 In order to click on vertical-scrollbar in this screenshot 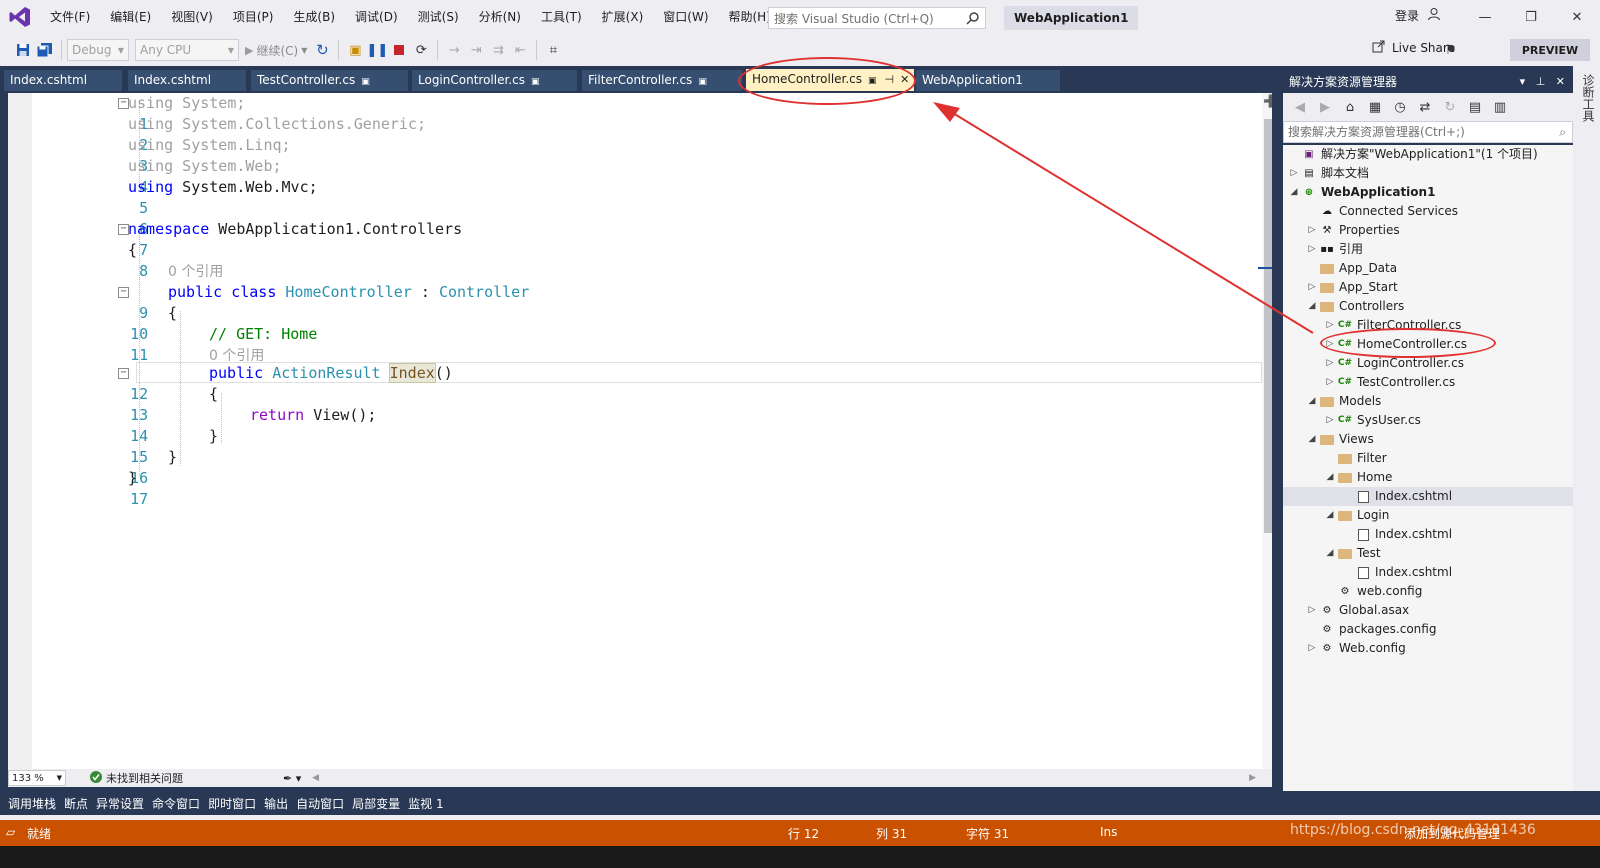, I will do `click(1267, 434)`.